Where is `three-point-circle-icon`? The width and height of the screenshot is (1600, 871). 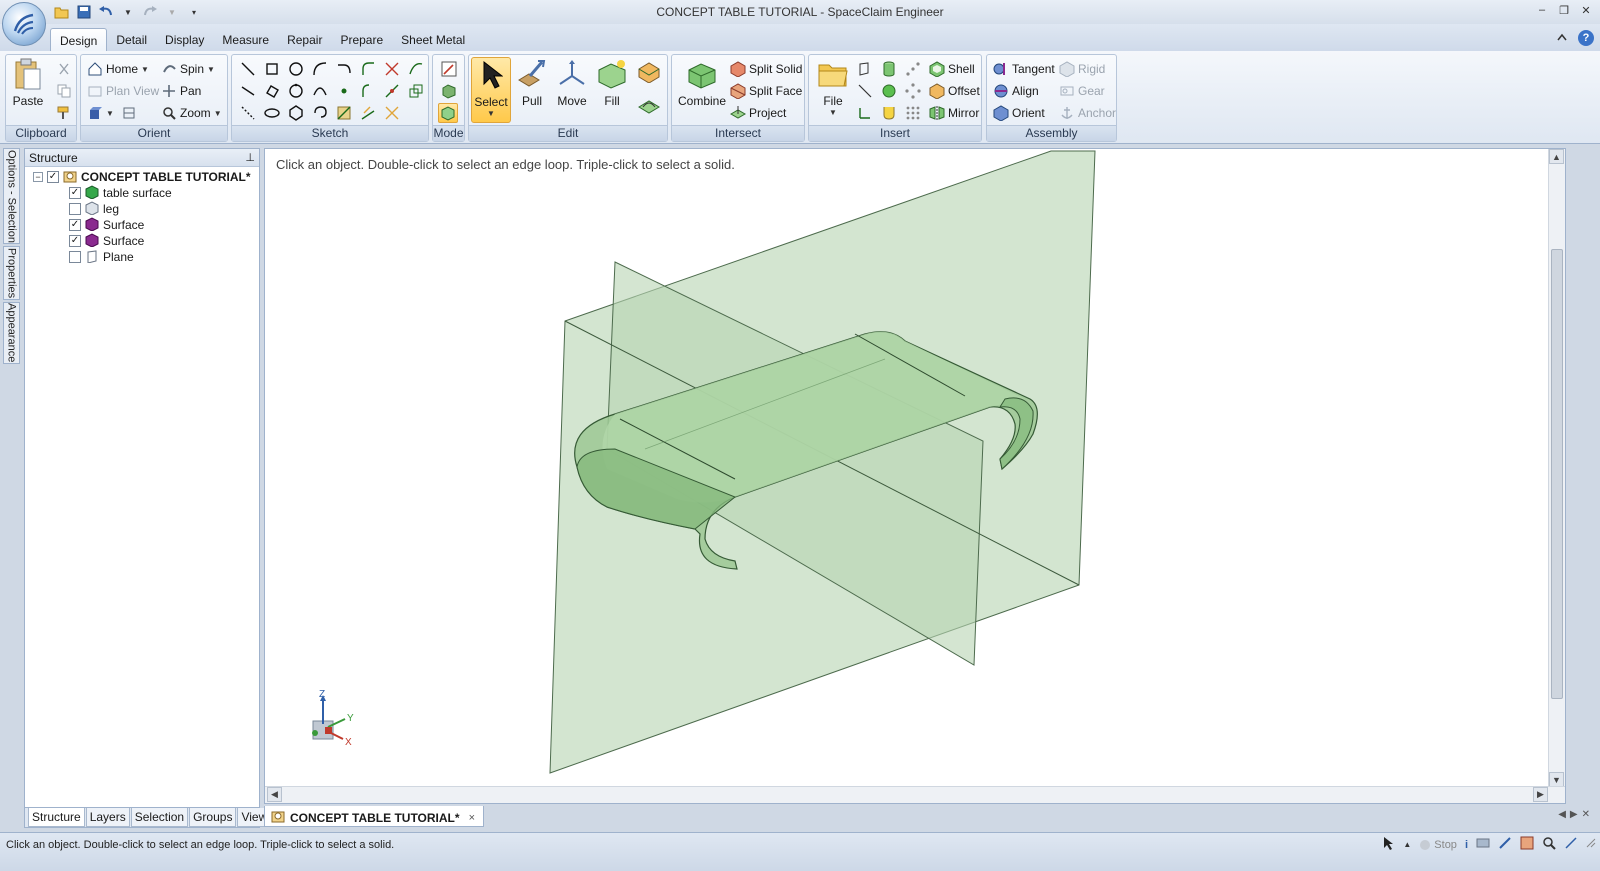
three-point-circle-icon is located at coordinates (296, 91).